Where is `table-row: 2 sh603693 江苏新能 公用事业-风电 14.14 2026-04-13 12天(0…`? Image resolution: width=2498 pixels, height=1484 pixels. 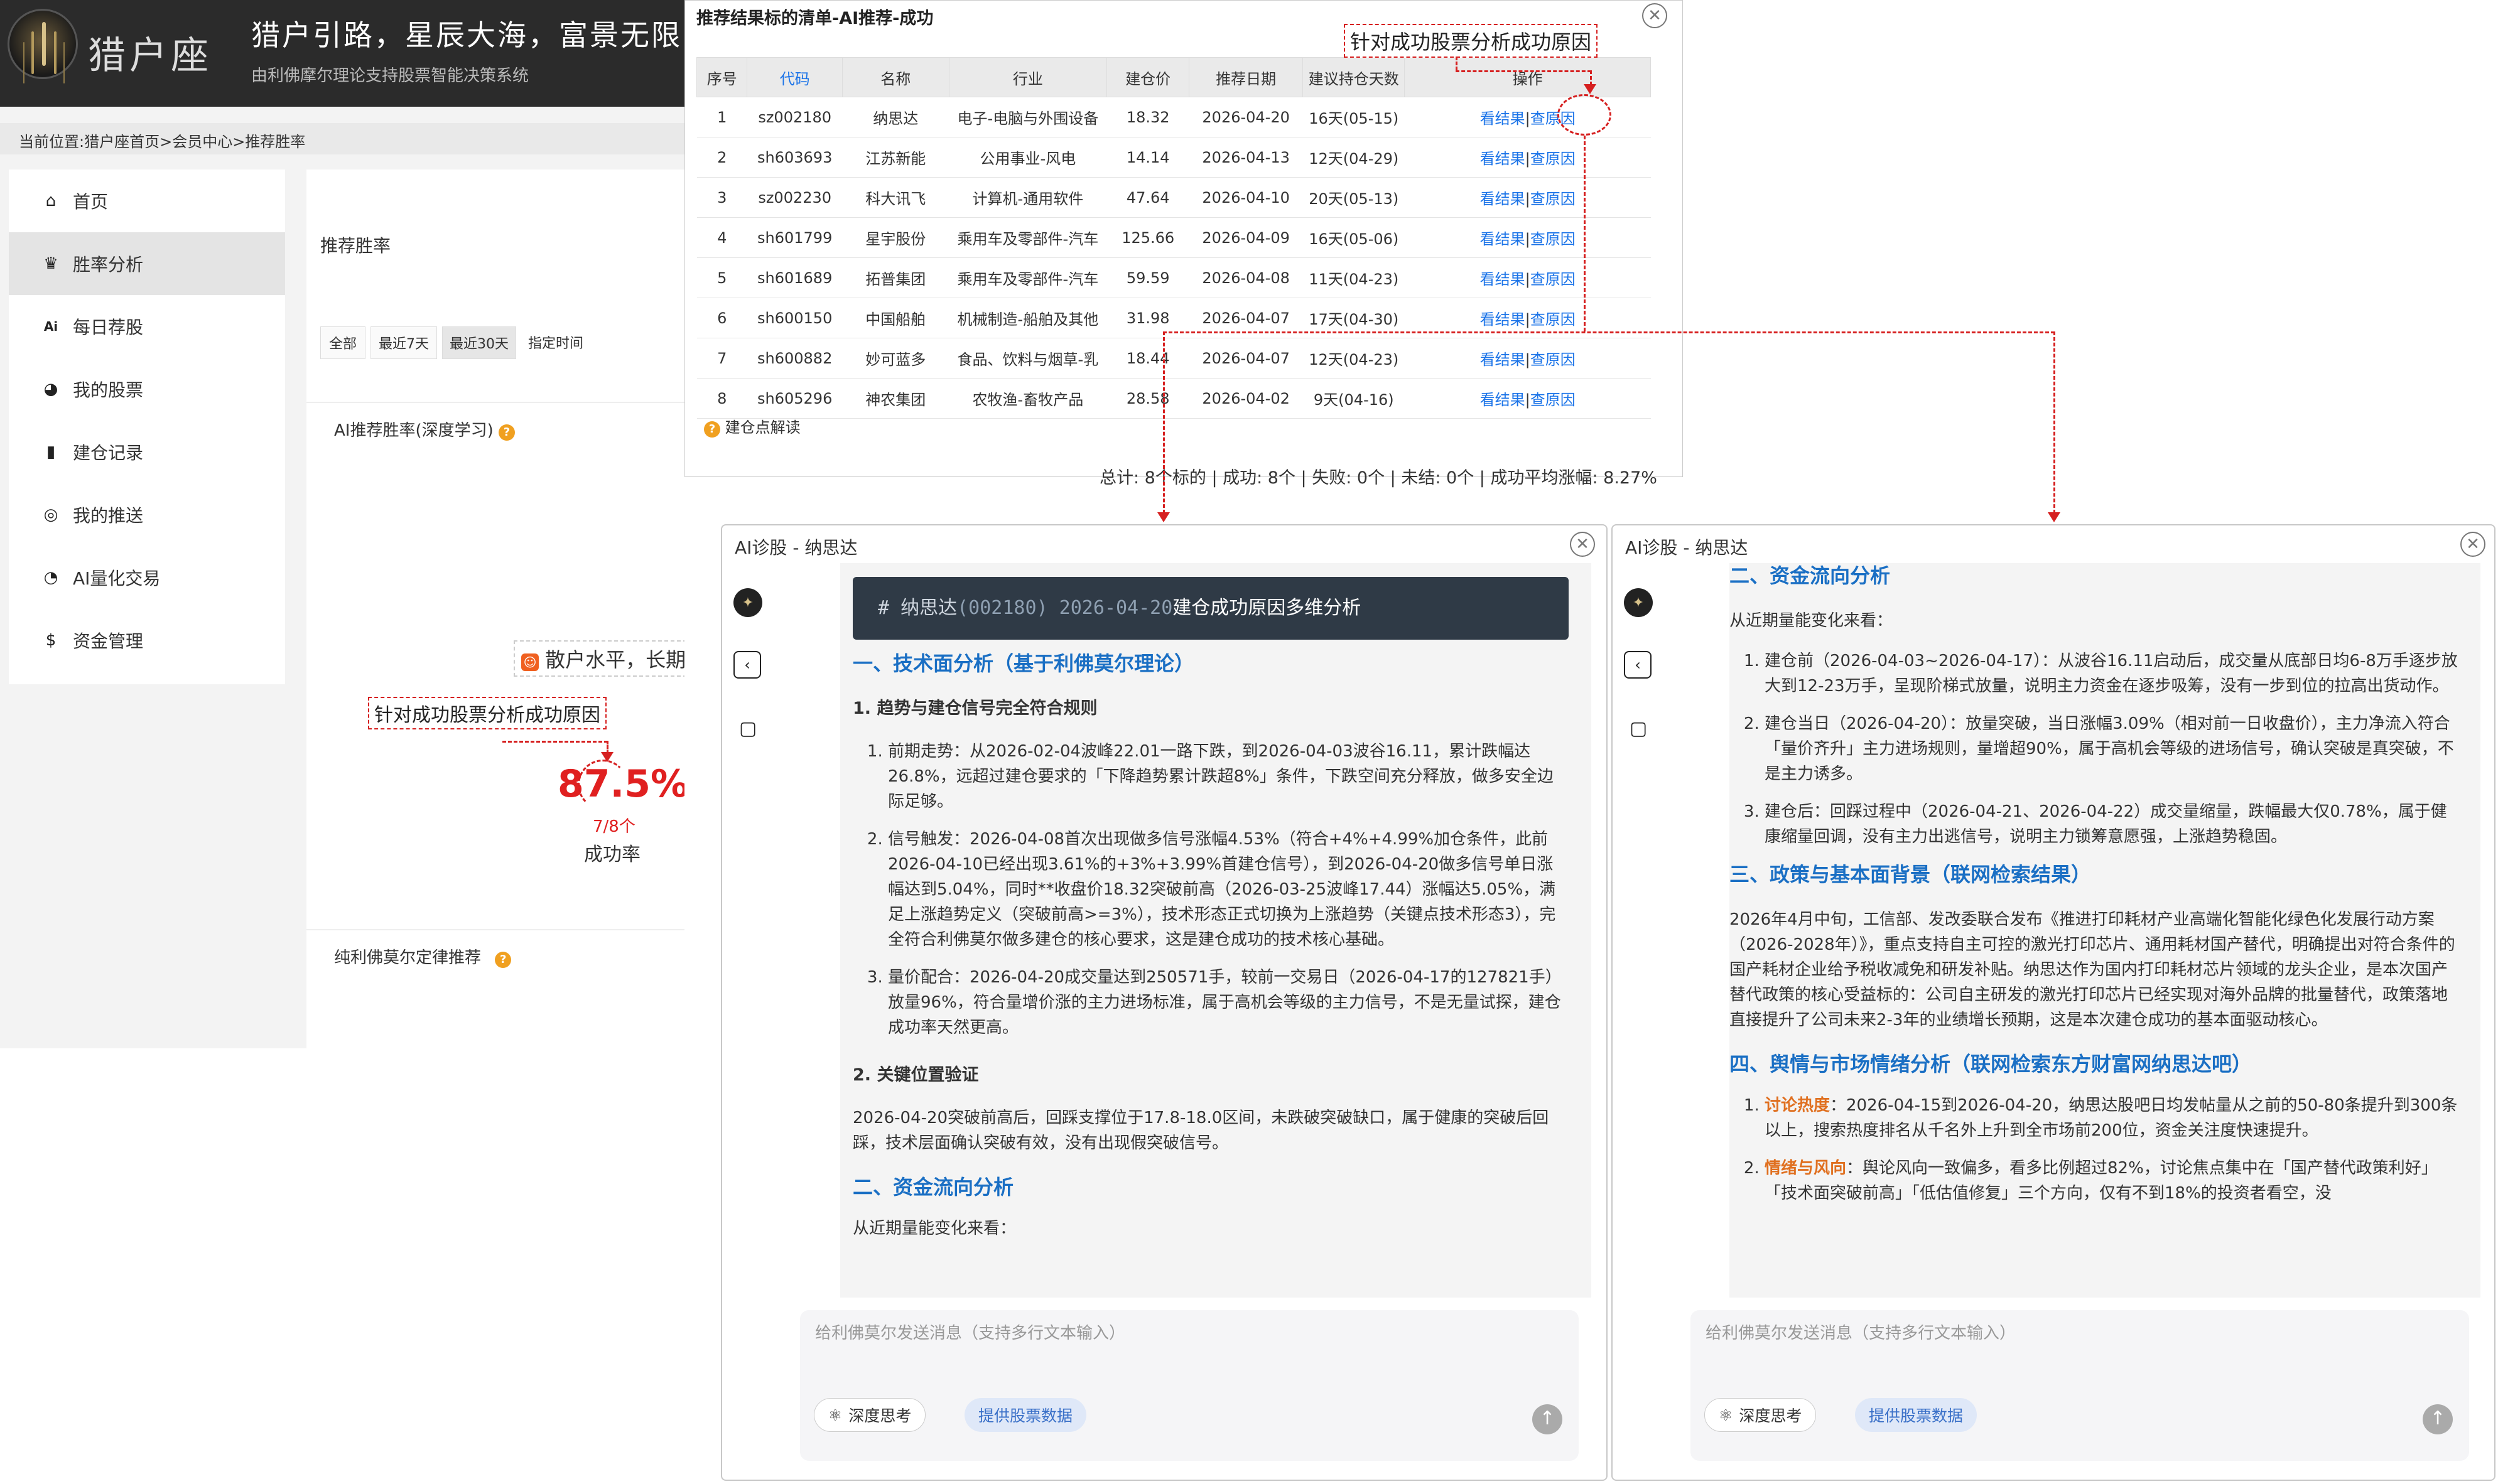
table-row: 2 sh603693 江苏新能 公用事业-风电 14.14 2026-04-13 12天(0… is located at coordinates (1173, 157).